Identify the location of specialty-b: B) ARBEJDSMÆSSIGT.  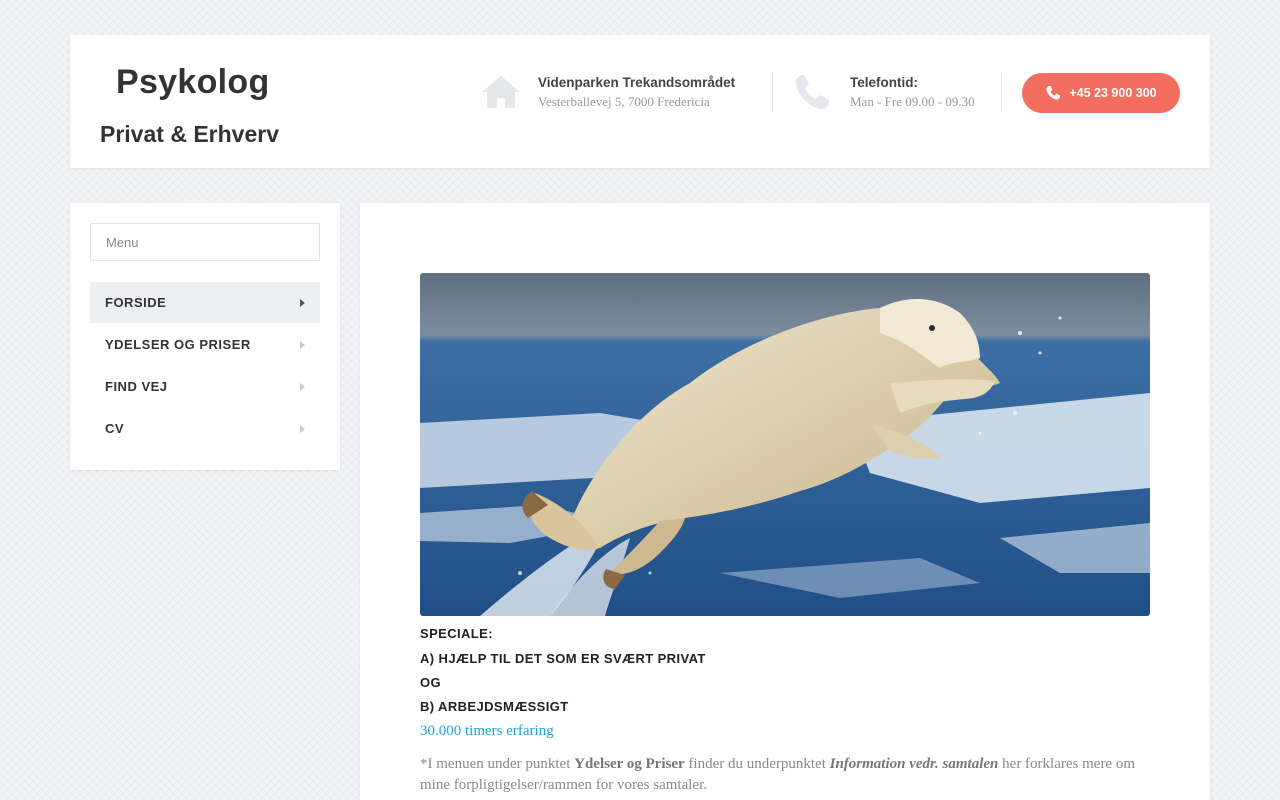
(494, 706).